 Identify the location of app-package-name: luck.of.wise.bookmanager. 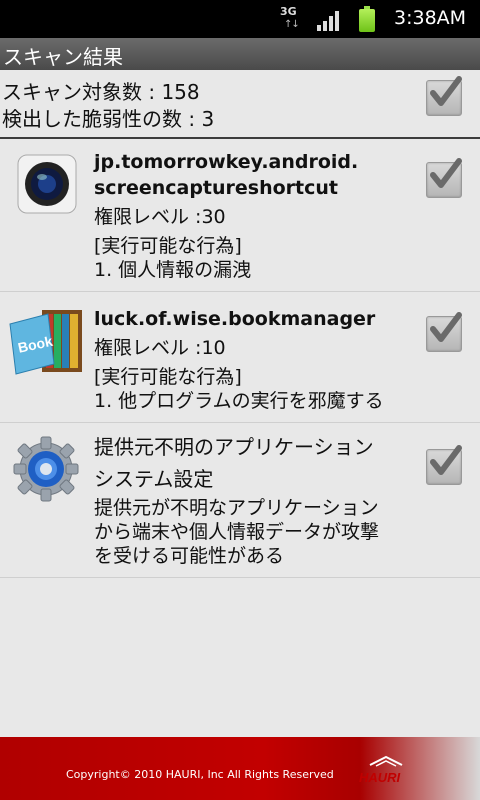
(235, 319).